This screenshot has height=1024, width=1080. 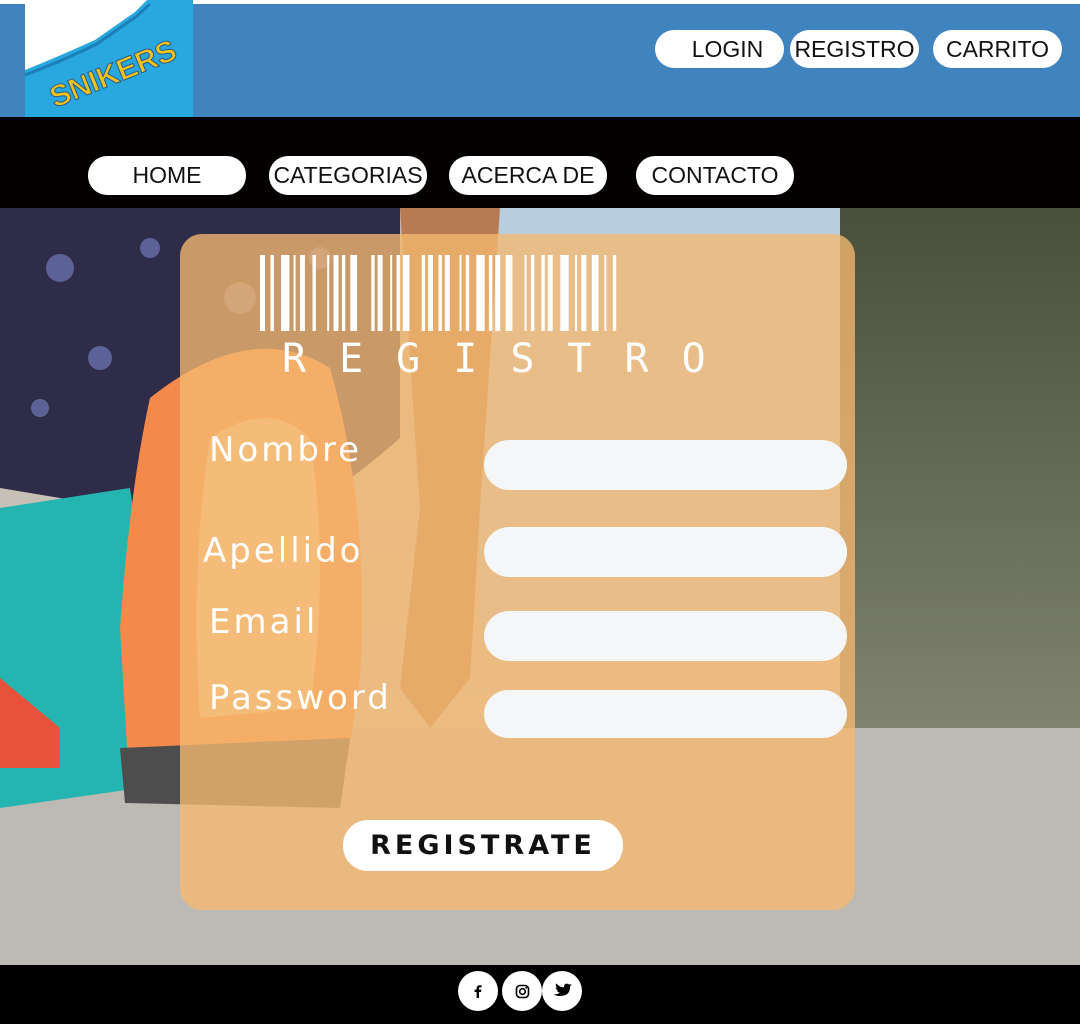 What do you see at coordinates (283, 551) in the screenshot?
I see `label-apellido: Apellido` at bounding box center [283, 551].